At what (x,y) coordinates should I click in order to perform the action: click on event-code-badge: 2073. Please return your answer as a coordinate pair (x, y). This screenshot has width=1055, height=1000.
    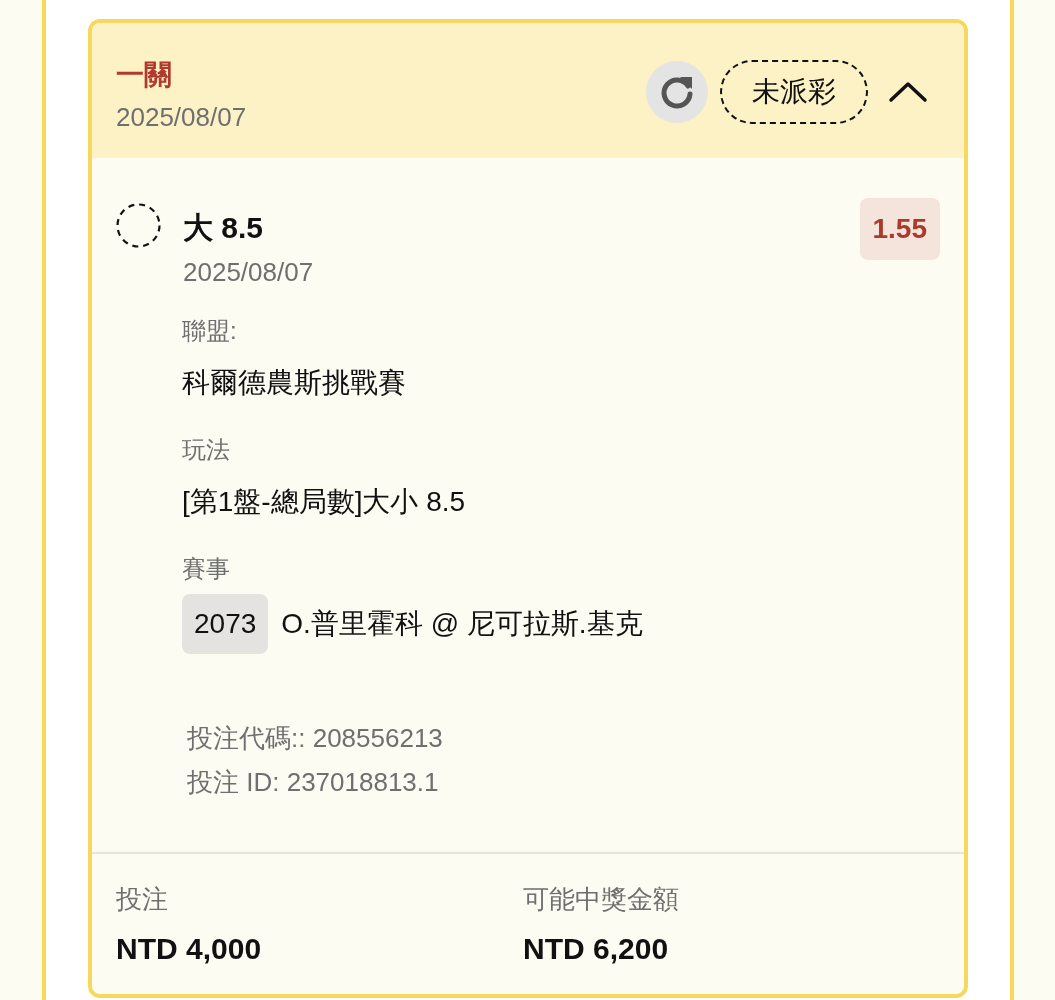
    Looking at the image, I should click on (225, 624).